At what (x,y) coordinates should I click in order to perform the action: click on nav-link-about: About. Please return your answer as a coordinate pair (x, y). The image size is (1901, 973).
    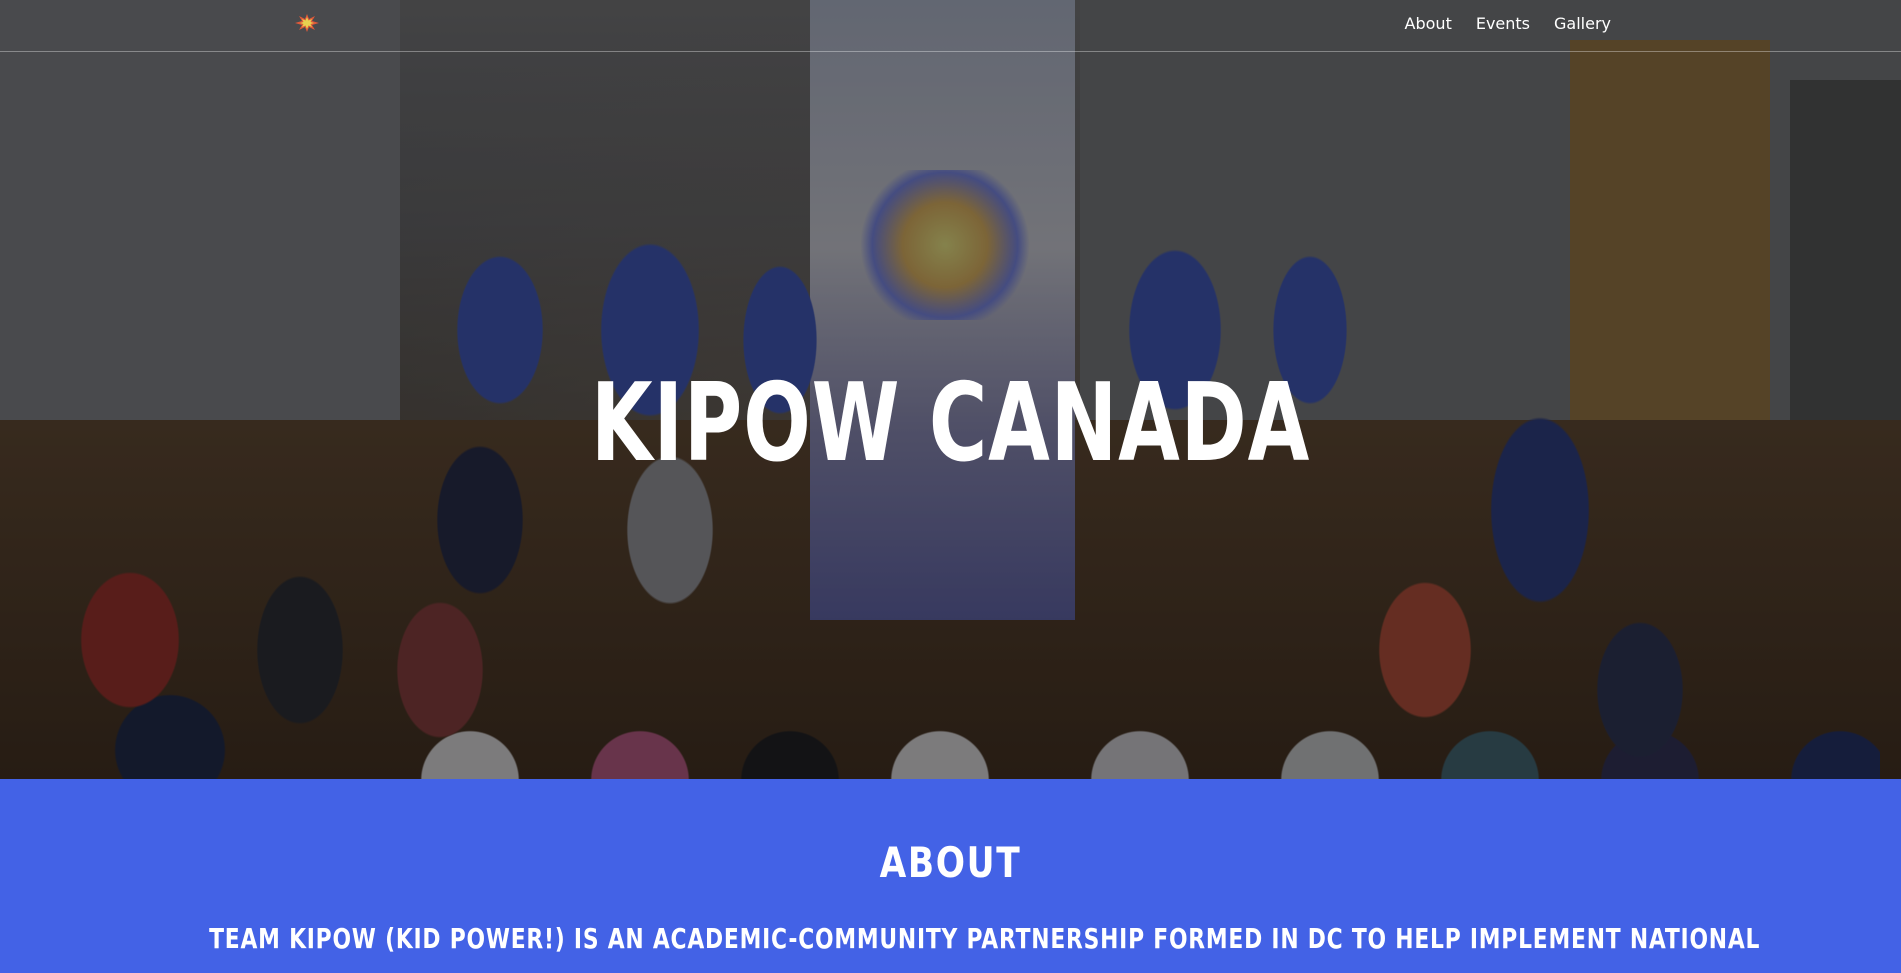
    Looking at the image, I should click on (1428, 23).